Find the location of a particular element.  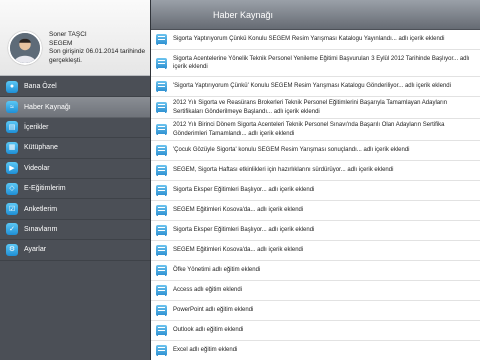

menu-item-kutuphane: ▦ Kütüphane is located at coordinates (75, 148).